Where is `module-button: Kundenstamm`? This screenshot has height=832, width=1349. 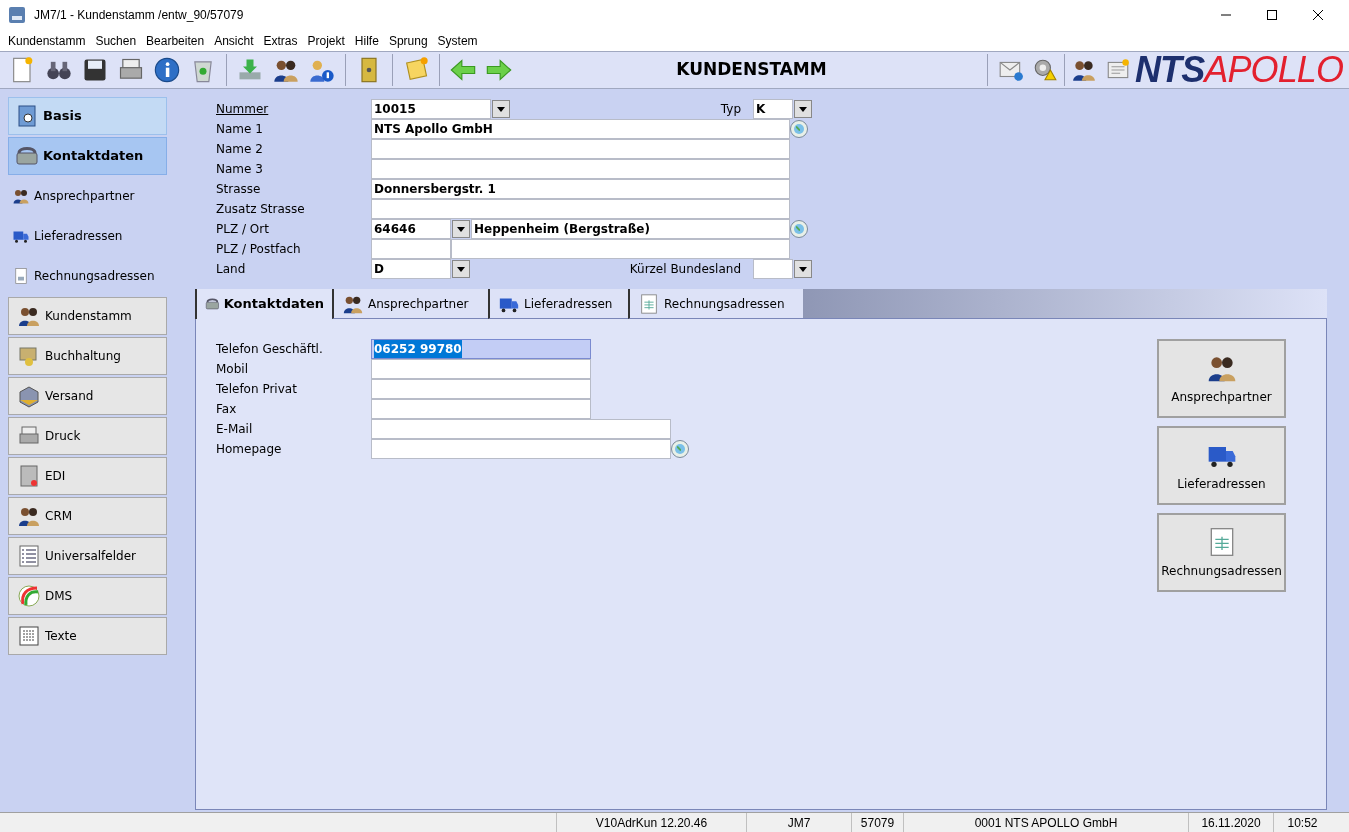 module-button: Kundenstamm is located at coordinates (87, 316).